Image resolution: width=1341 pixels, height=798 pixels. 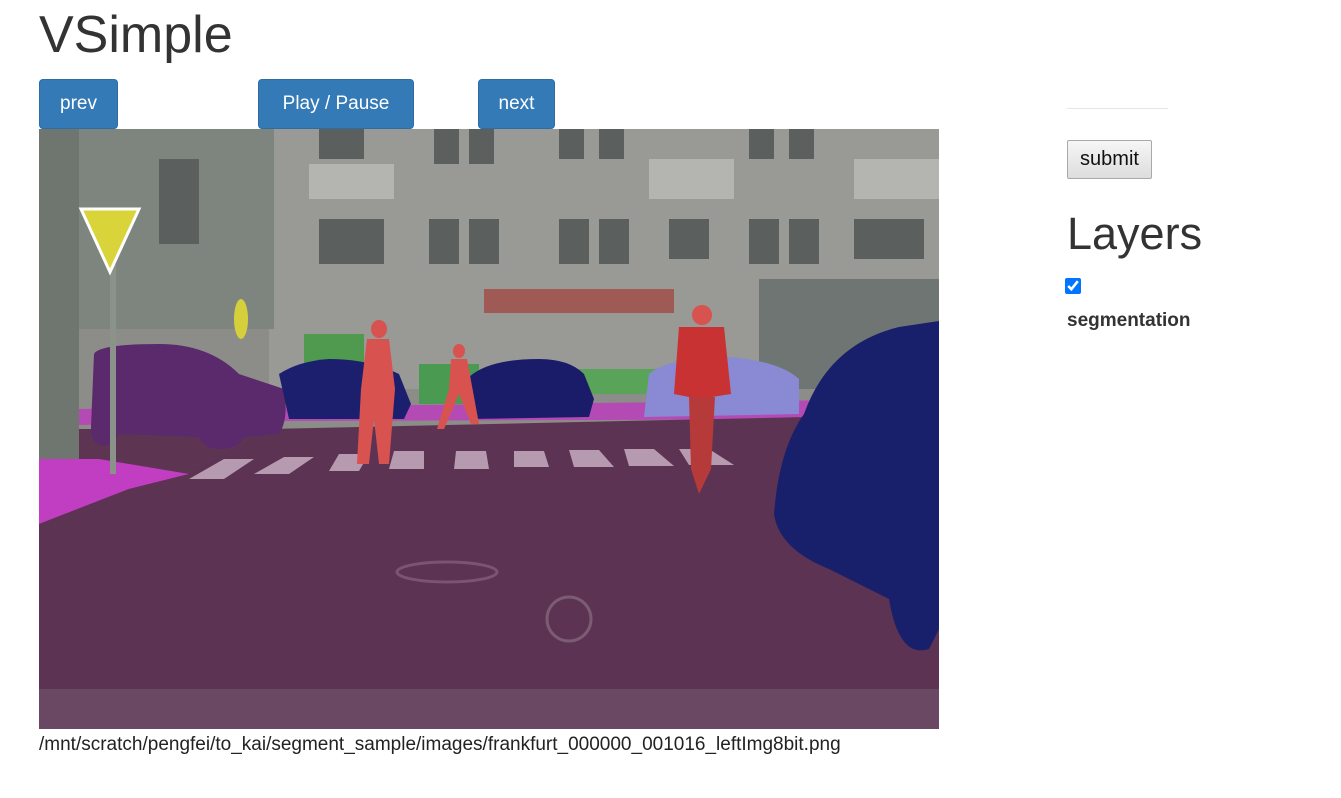 I want to click on submit-button: submit, so click(x=1109, y=159).